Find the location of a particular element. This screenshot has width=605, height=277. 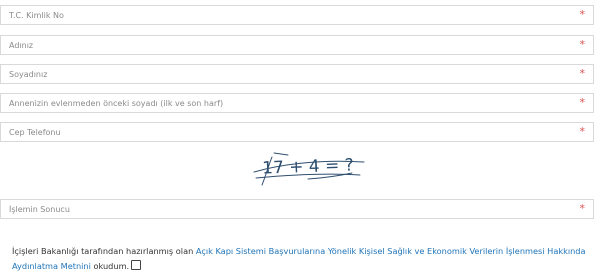

first-name-input is located at coordinates (297, 45).